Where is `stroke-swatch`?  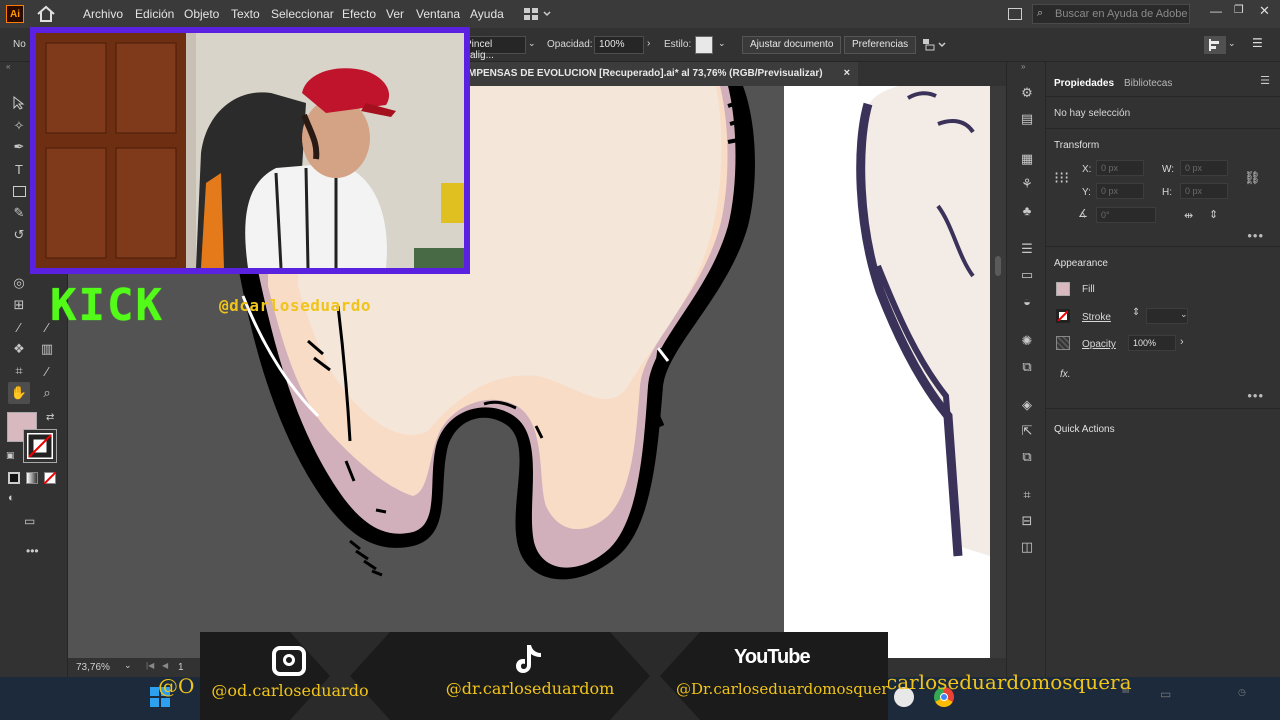 stroke-swatch is located at coordinates (1063, 316).